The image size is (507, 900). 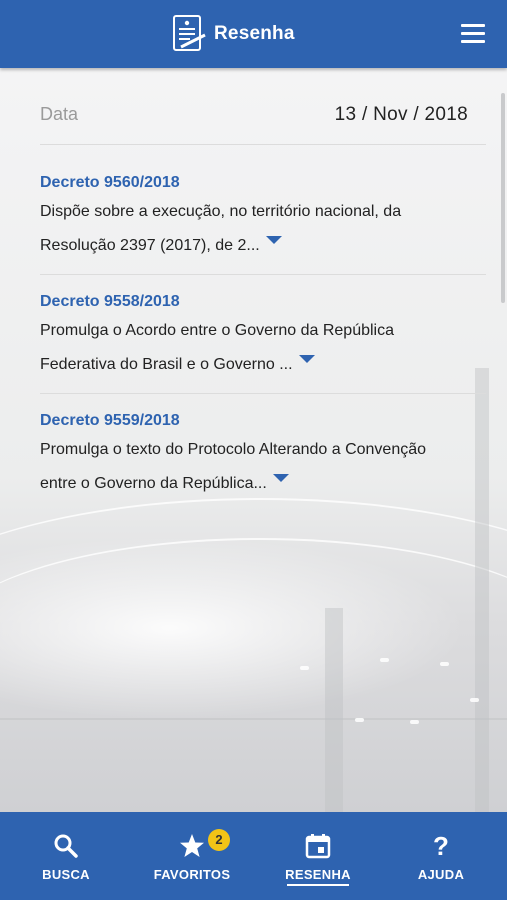 What do you see at coordinates (401, 115) in the screenshot?
I see `date-value: 13 / Nov / 2018` at bounding box center [401, 115].